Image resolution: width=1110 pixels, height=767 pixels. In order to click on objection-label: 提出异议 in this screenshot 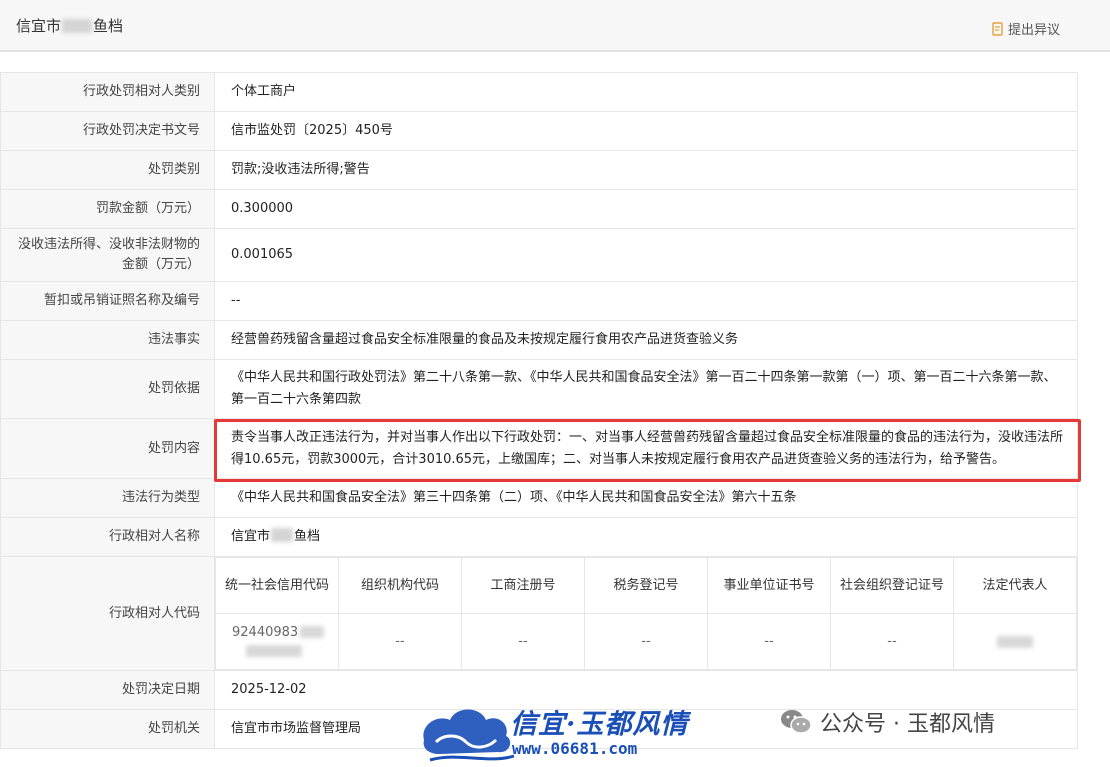, I will do `click(1033, 30)`.